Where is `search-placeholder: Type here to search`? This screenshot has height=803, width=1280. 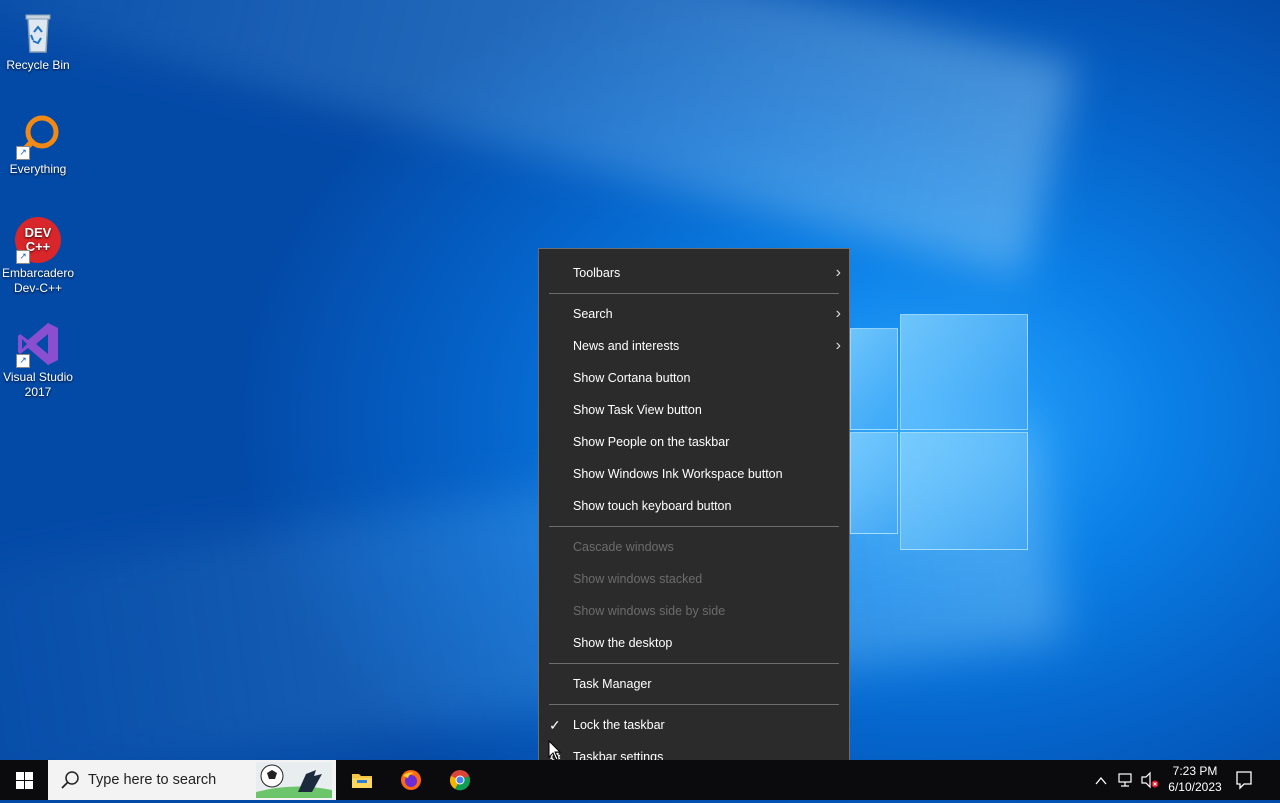 search-placeholder: Type here to search is located at coordinates (152, 780).